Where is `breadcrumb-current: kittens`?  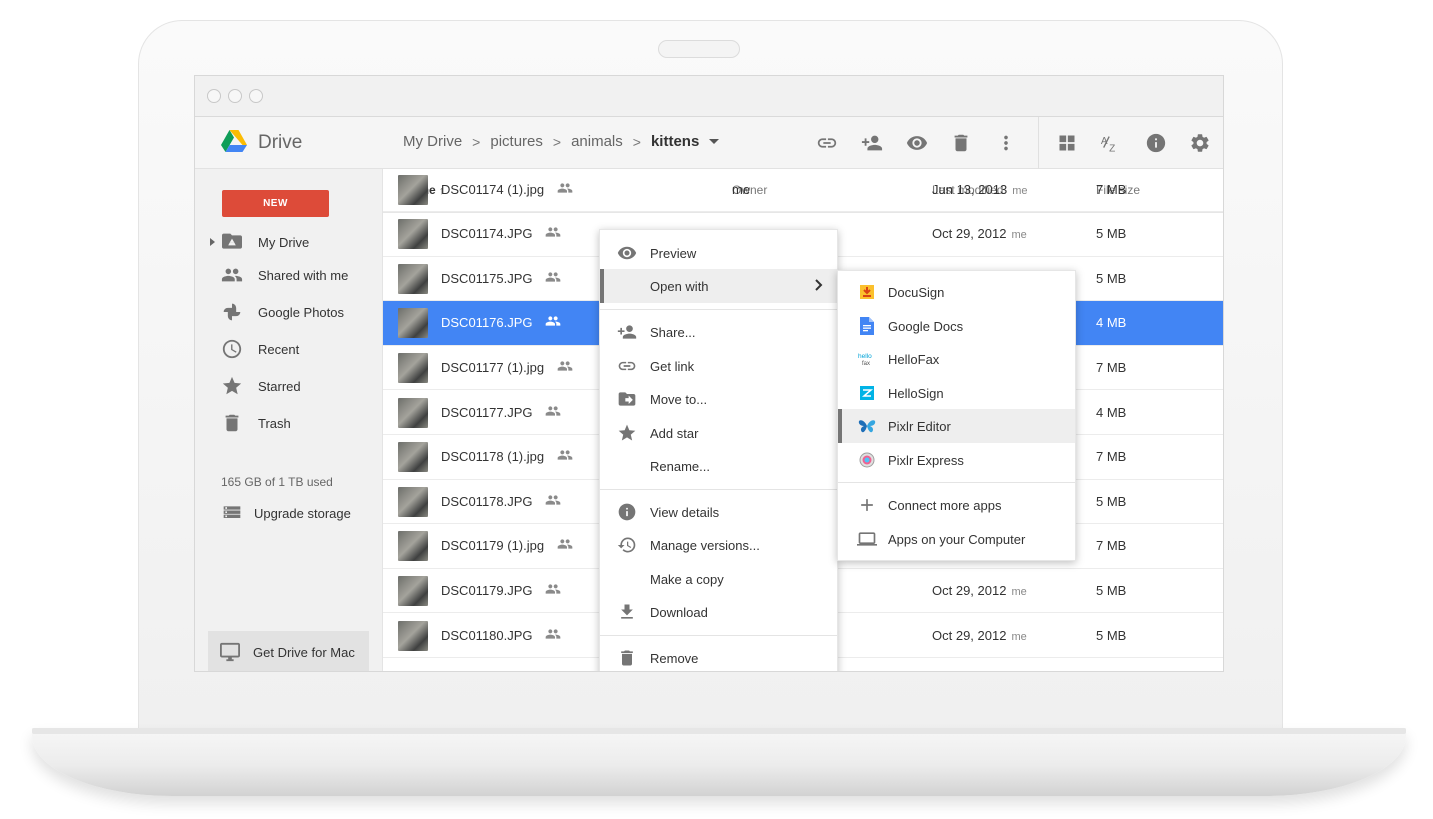 breadcrumb-current: kittens is located at coordinates (675, 141).